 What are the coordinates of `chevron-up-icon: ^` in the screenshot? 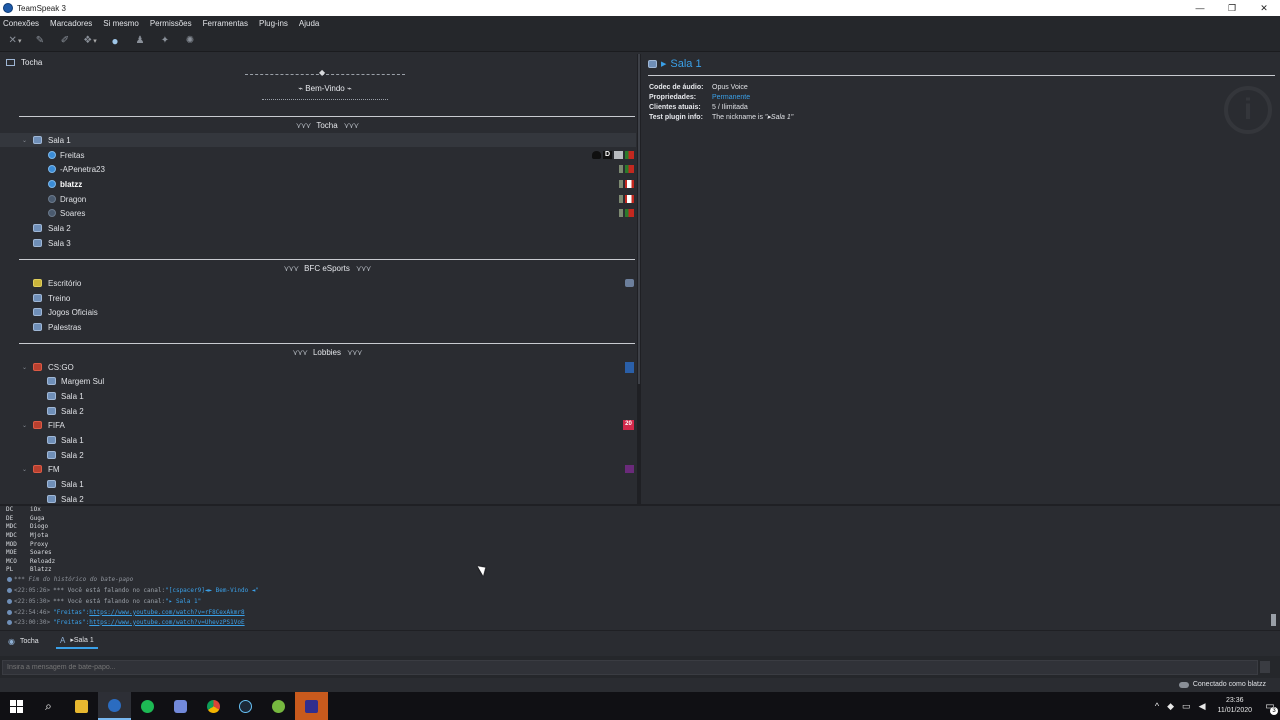 It's located at (1157, 706).